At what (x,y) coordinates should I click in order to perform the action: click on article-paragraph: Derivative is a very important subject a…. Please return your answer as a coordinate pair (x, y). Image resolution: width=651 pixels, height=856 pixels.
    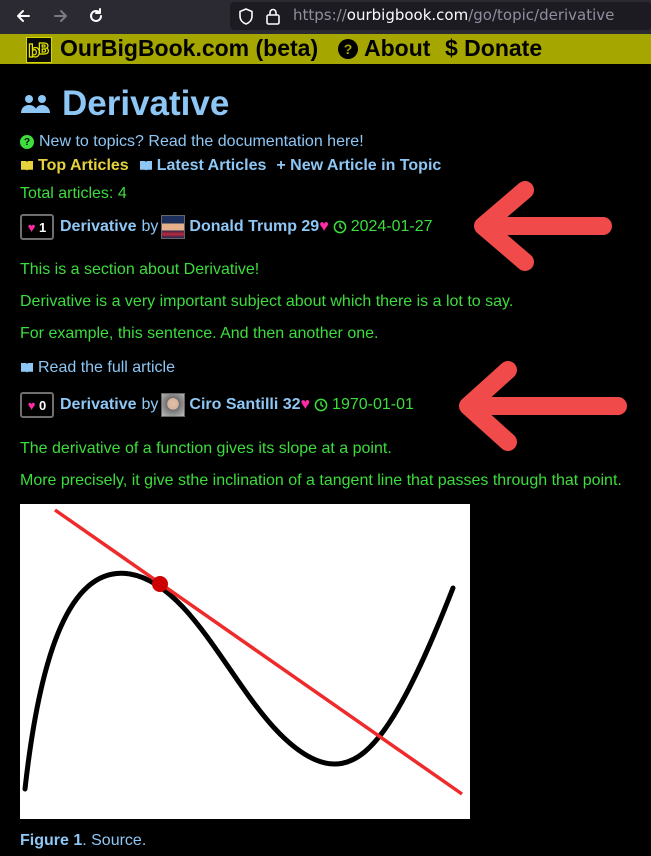
    Looking at the image, I should click on (267, 301).